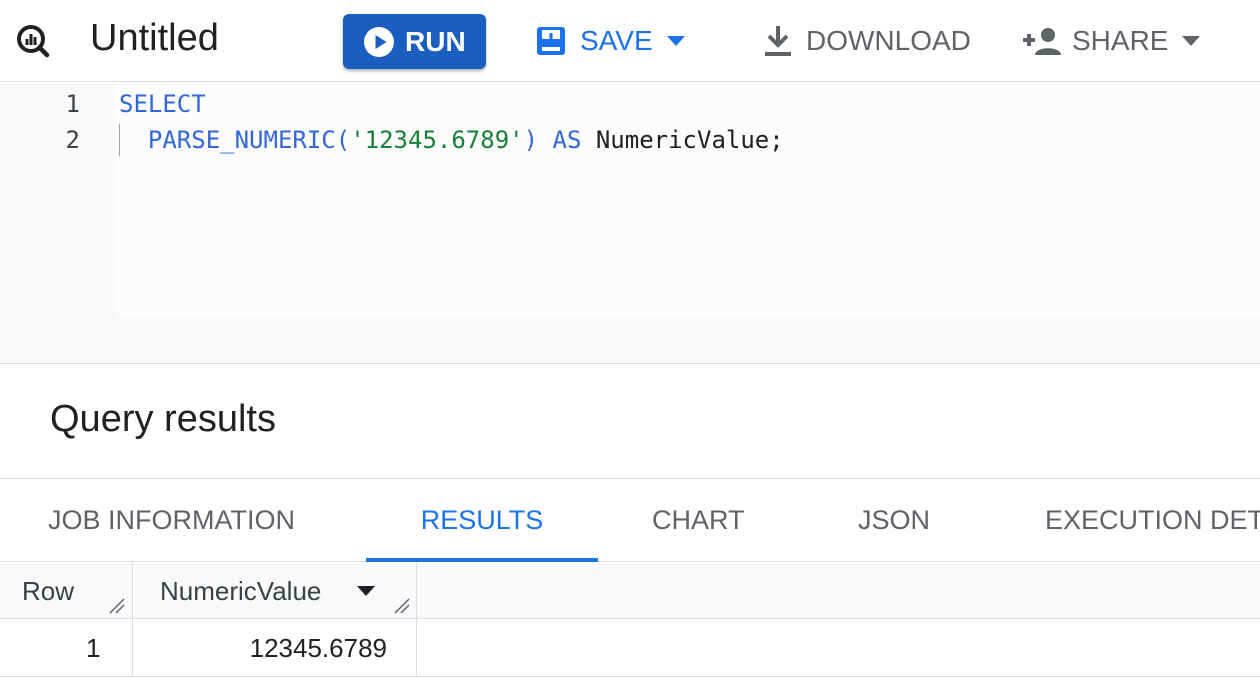  I want to click on column-alias: NumericValue;, so click(689, 140).